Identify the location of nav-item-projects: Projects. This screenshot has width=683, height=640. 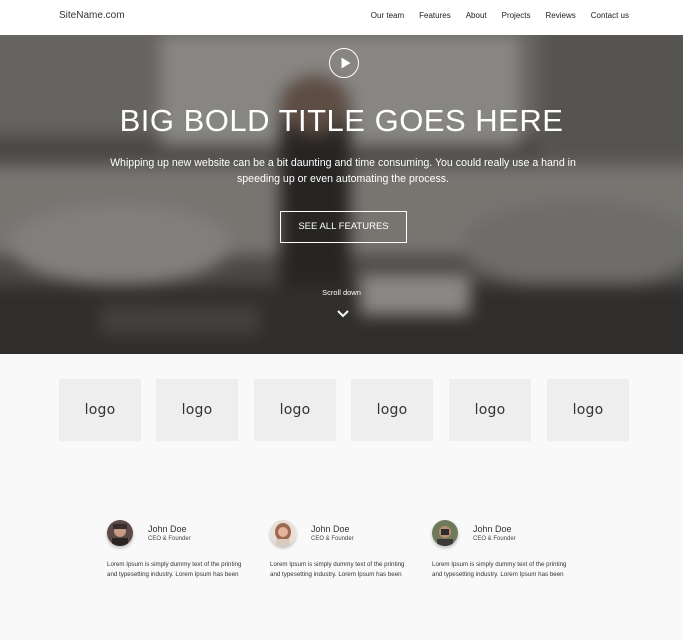
(516, 15).